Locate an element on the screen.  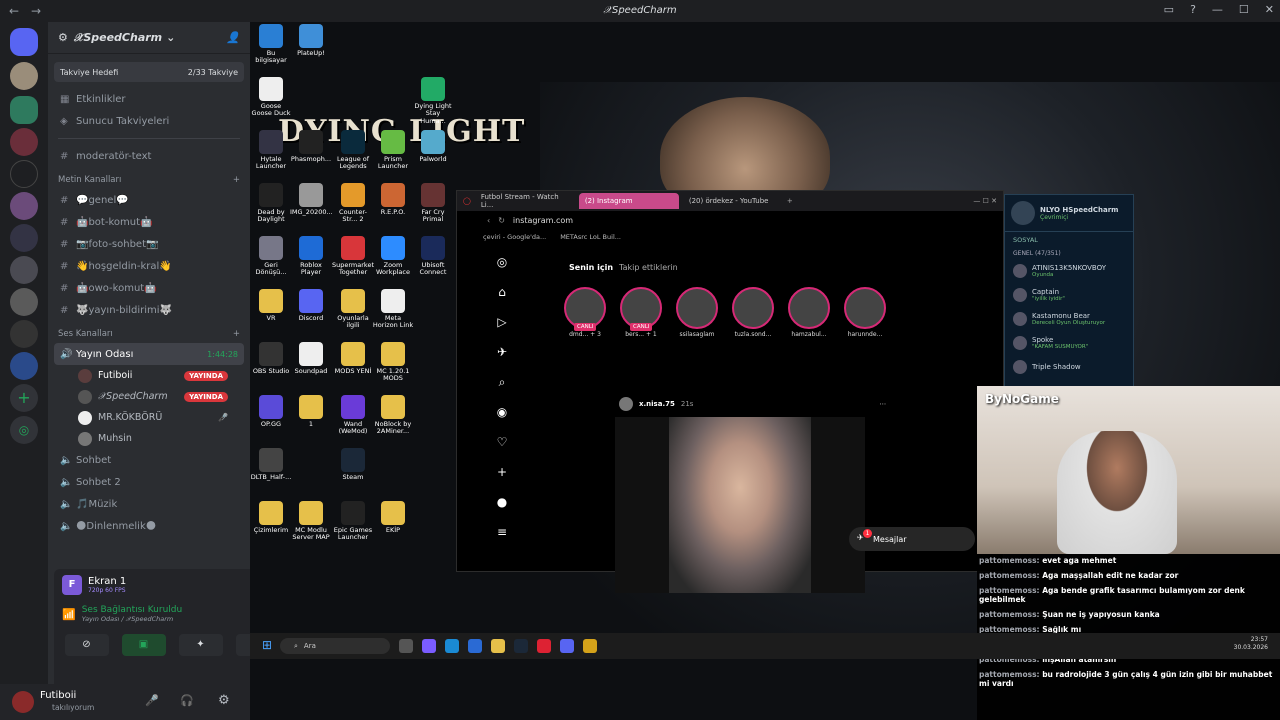
reels-icon: ▷ is located at coordinates (502, 330).